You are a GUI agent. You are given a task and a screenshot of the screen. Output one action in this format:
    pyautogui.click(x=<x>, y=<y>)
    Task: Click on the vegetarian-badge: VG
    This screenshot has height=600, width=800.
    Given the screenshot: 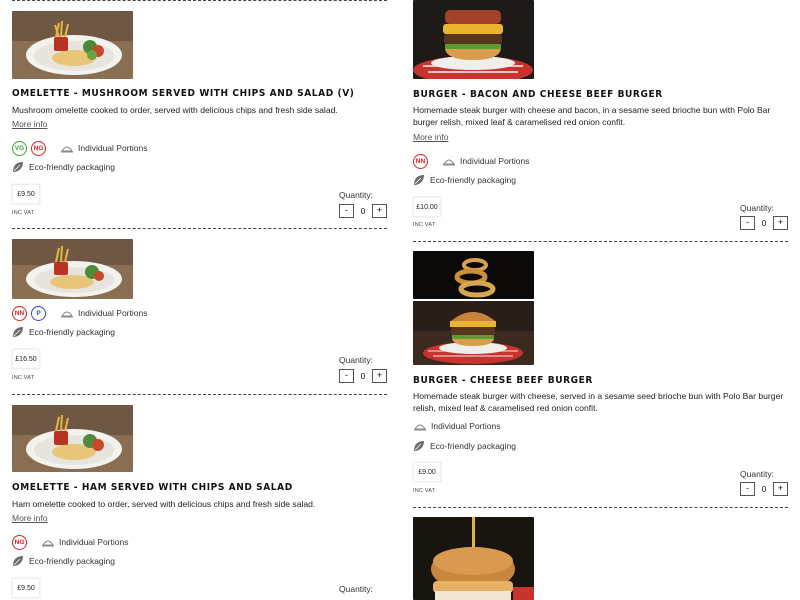 What is the action you would take?
    pyautogui.click(x=19, y=148)
    